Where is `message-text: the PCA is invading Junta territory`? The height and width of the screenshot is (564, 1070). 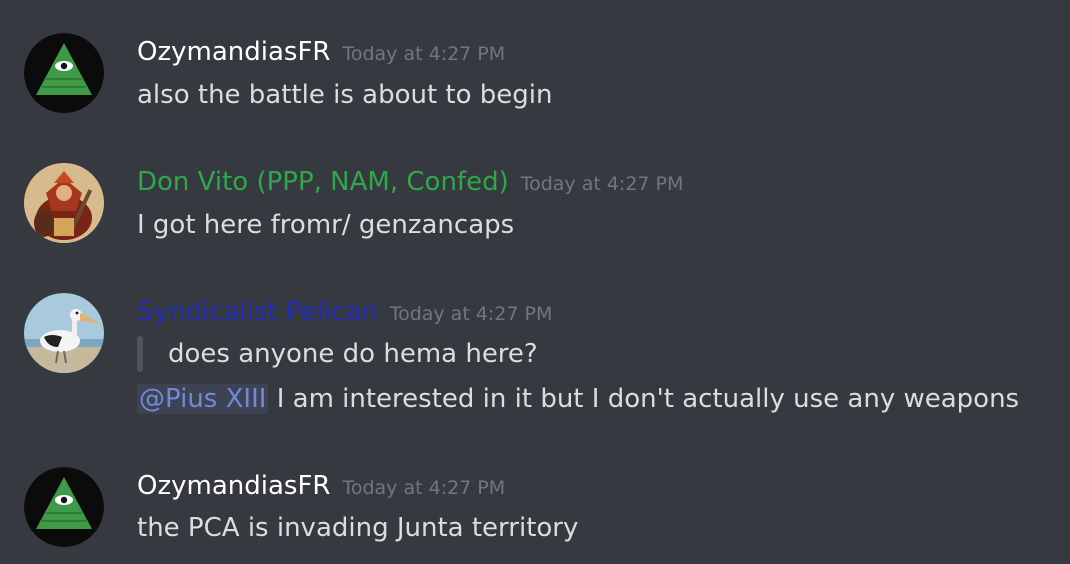
message-text: the PCA is invading Junta territory is located at coordinates (358, 528).